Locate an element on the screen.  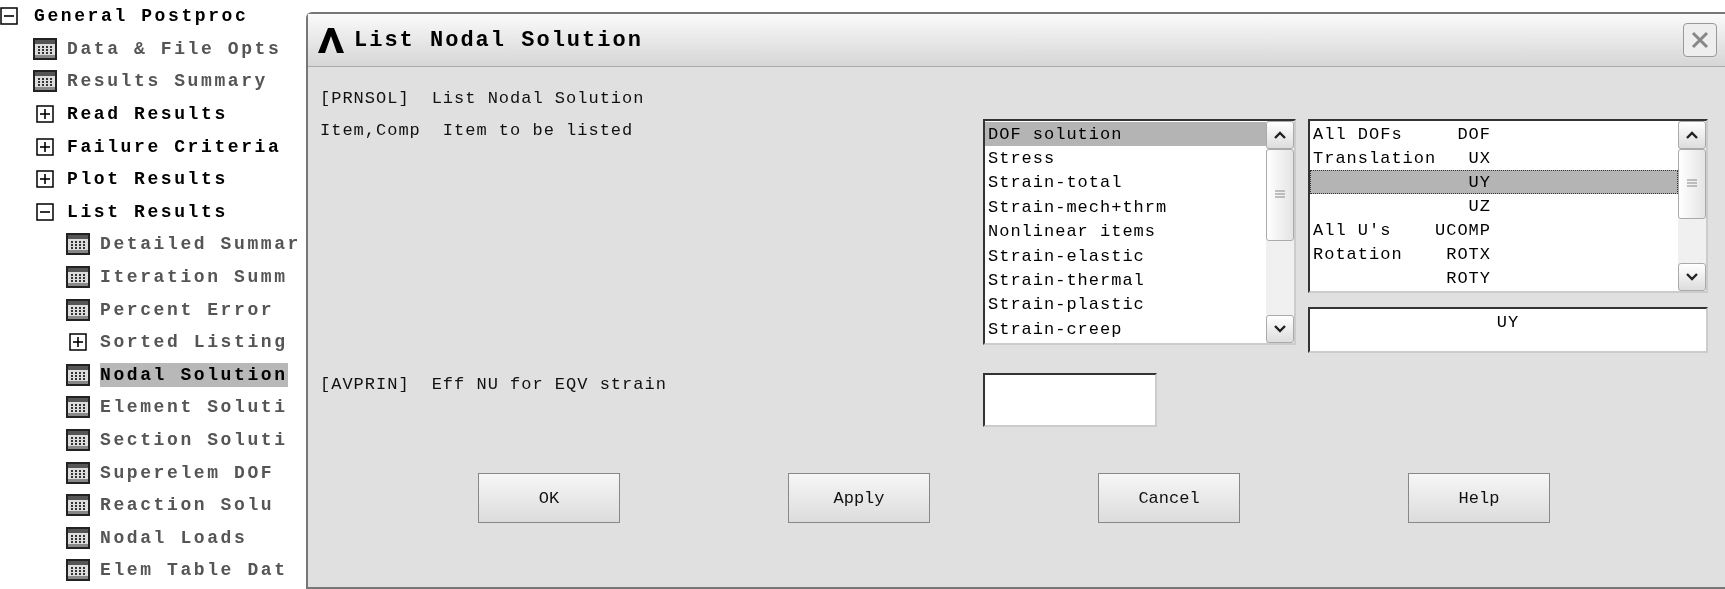
dialog-button: Apply is located at coordinates (859, 498).